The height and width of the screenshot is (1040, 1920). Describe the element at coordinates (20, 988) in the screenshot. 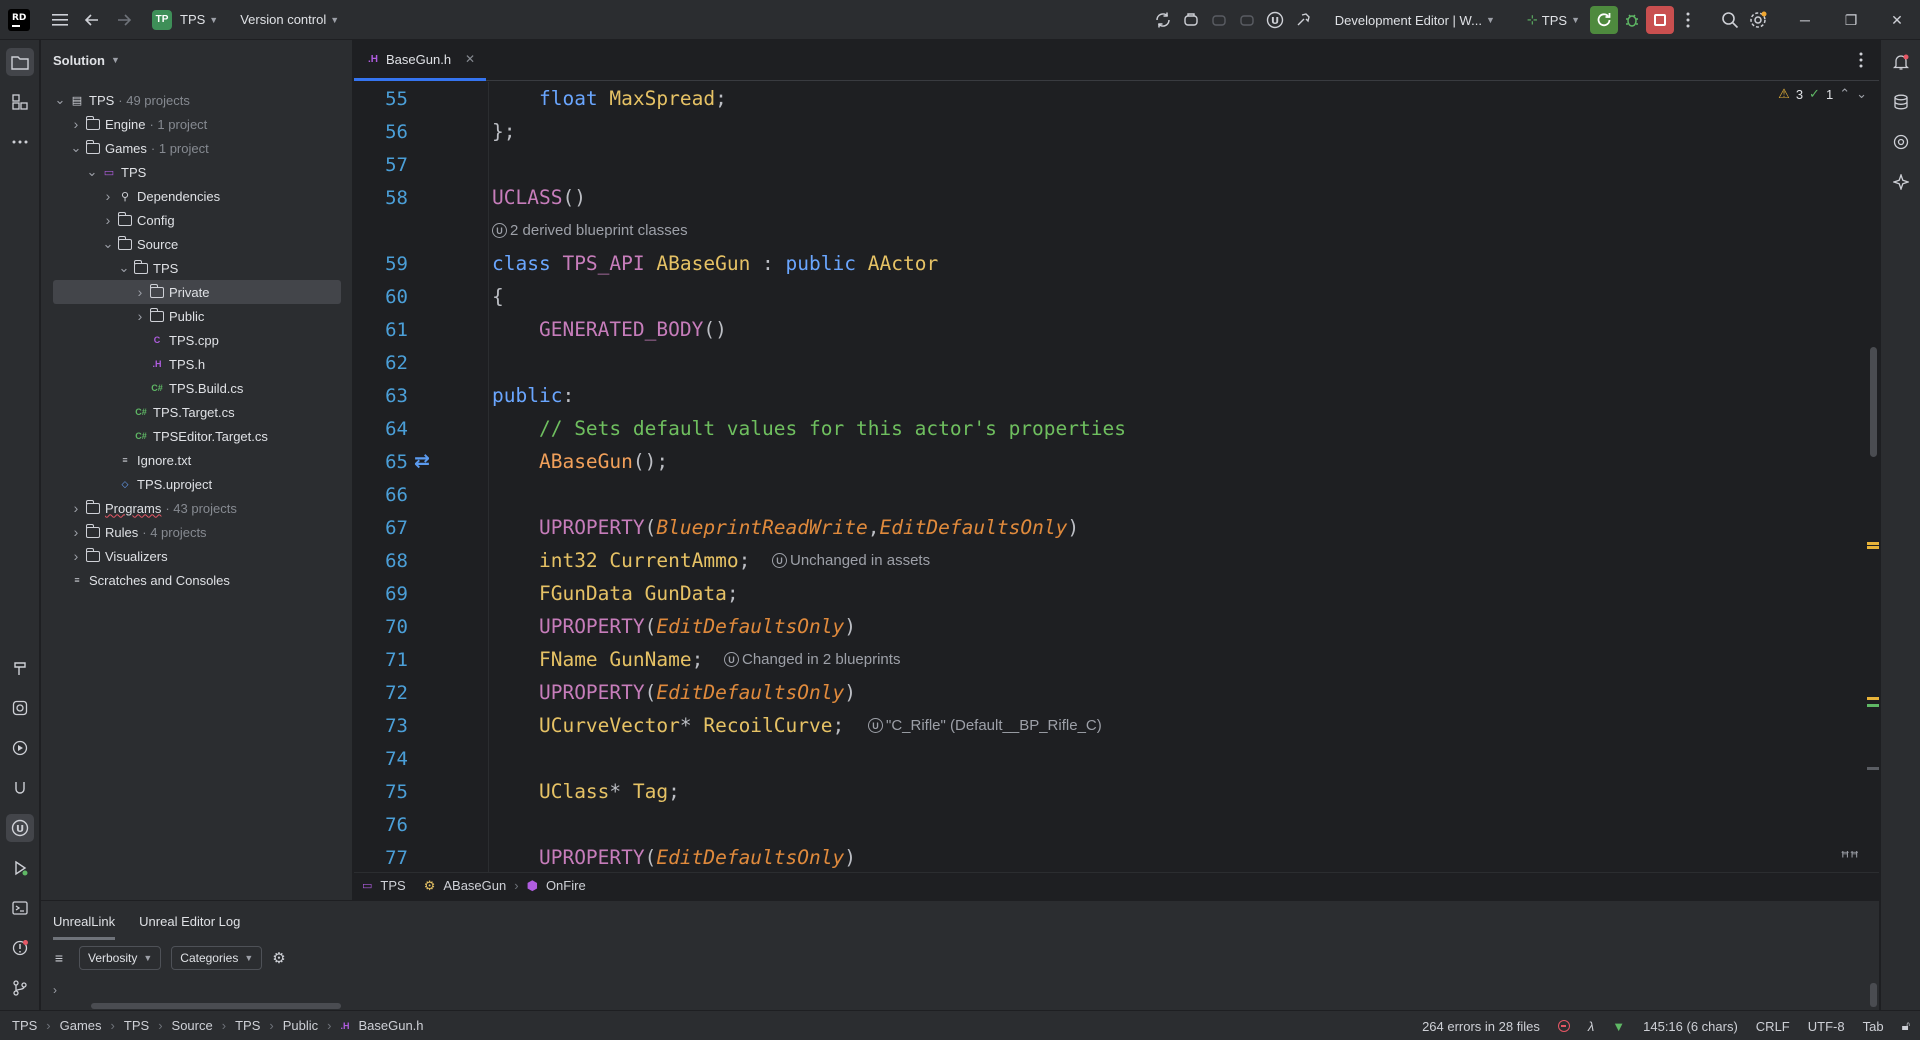

I see `git-branch-icon` at that location.